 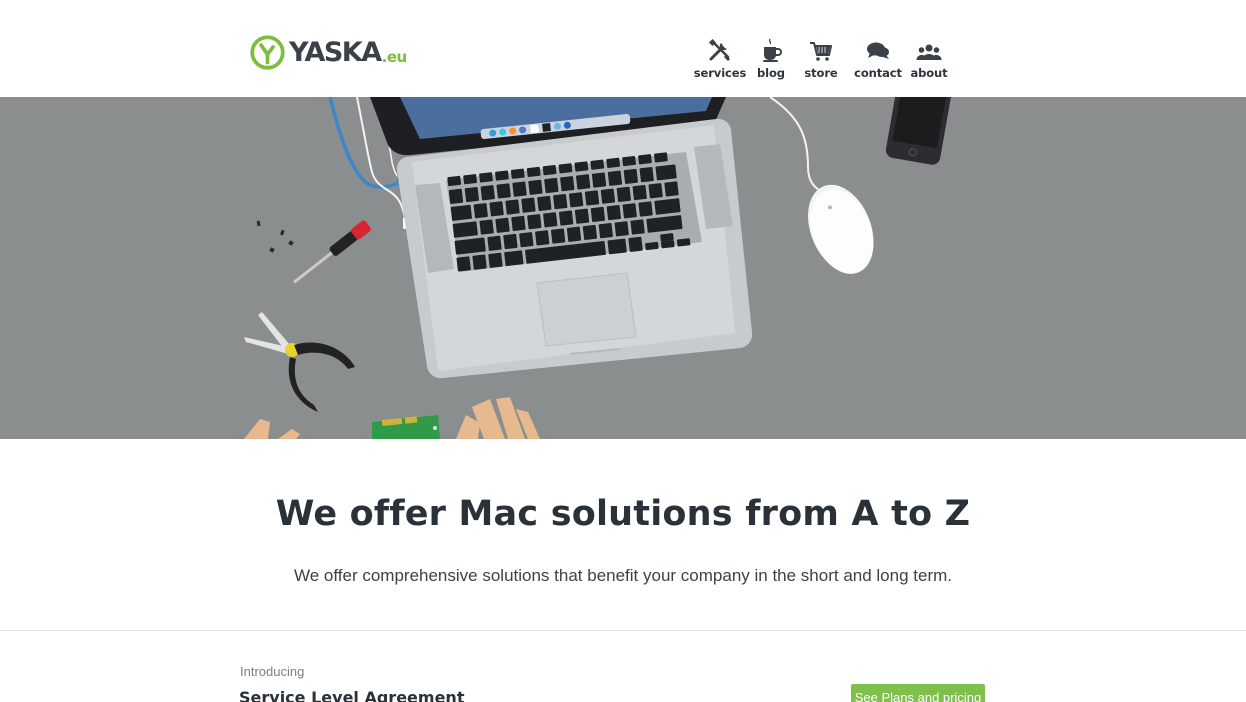 I want to click on nav-item-contact: contact, so click(x=878, y=62).